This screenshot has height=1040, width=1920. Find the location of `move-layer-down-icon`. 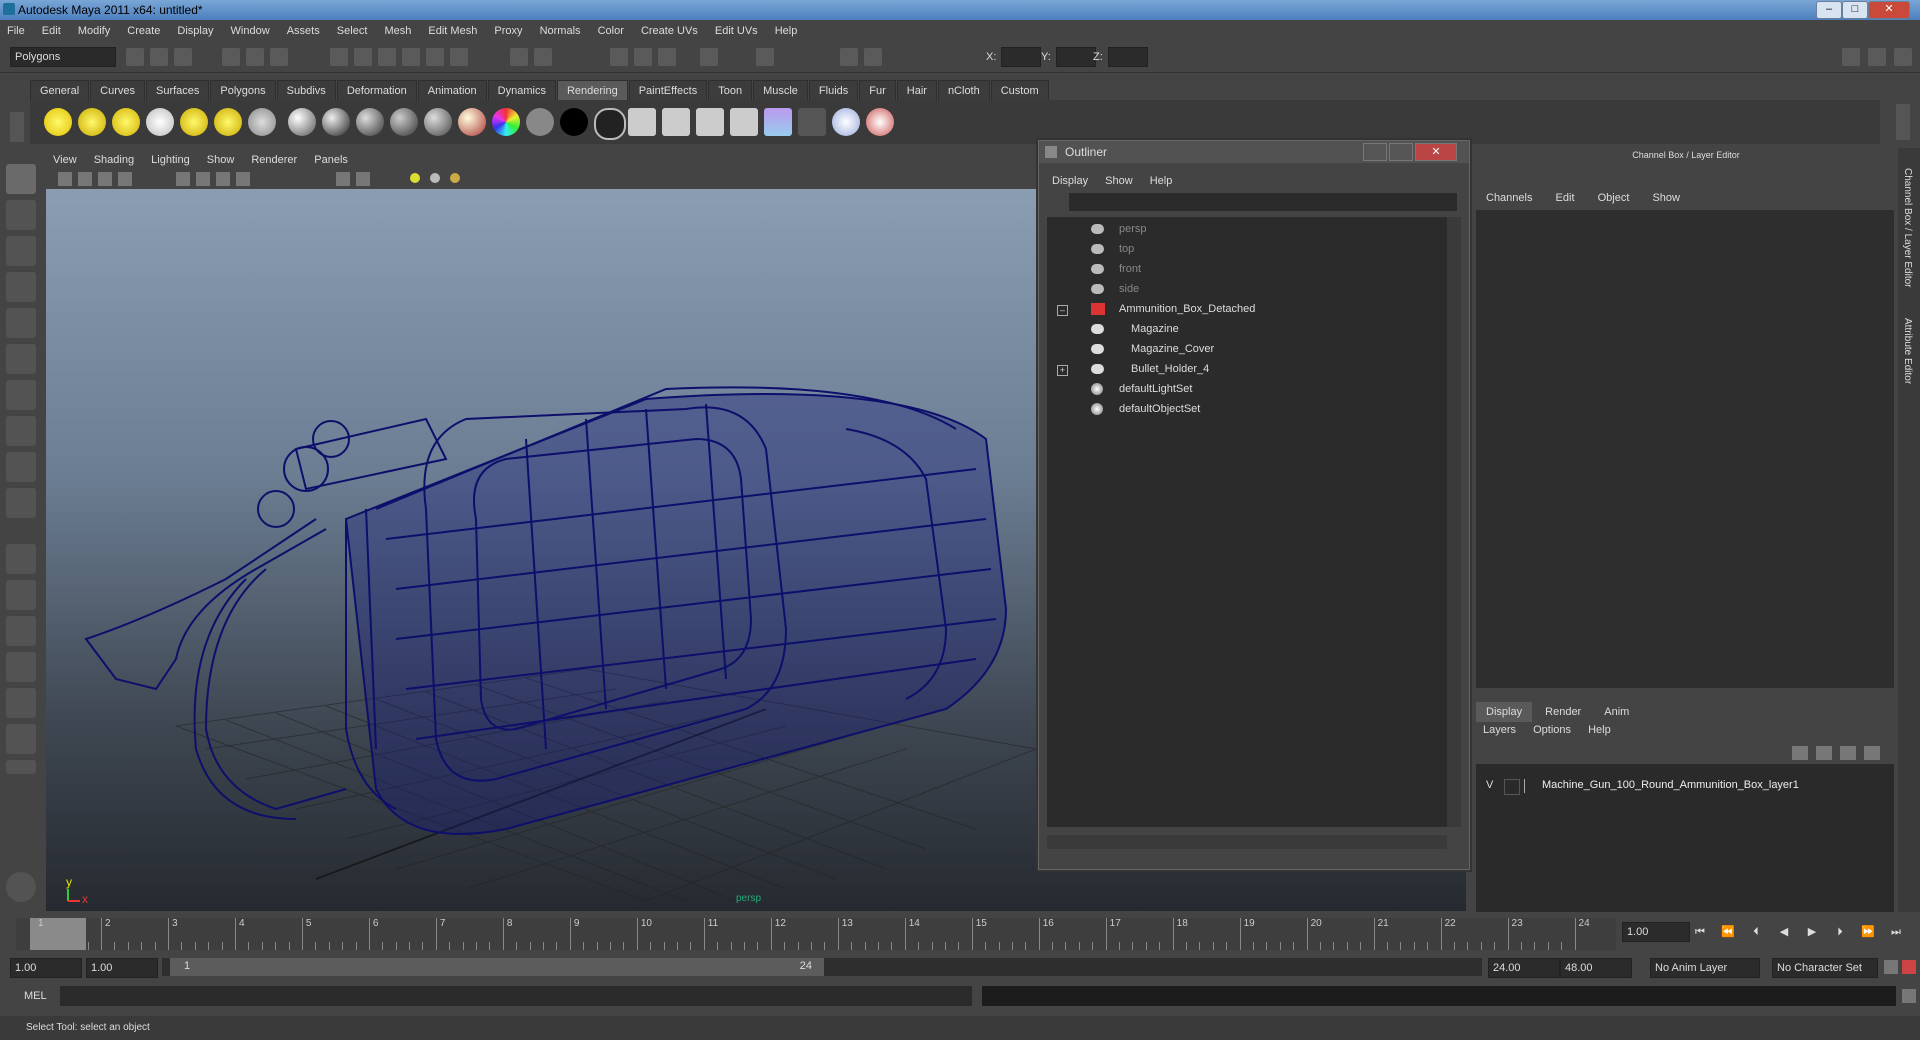

move-layer-down-icon is located at coordinates (1872, 753).